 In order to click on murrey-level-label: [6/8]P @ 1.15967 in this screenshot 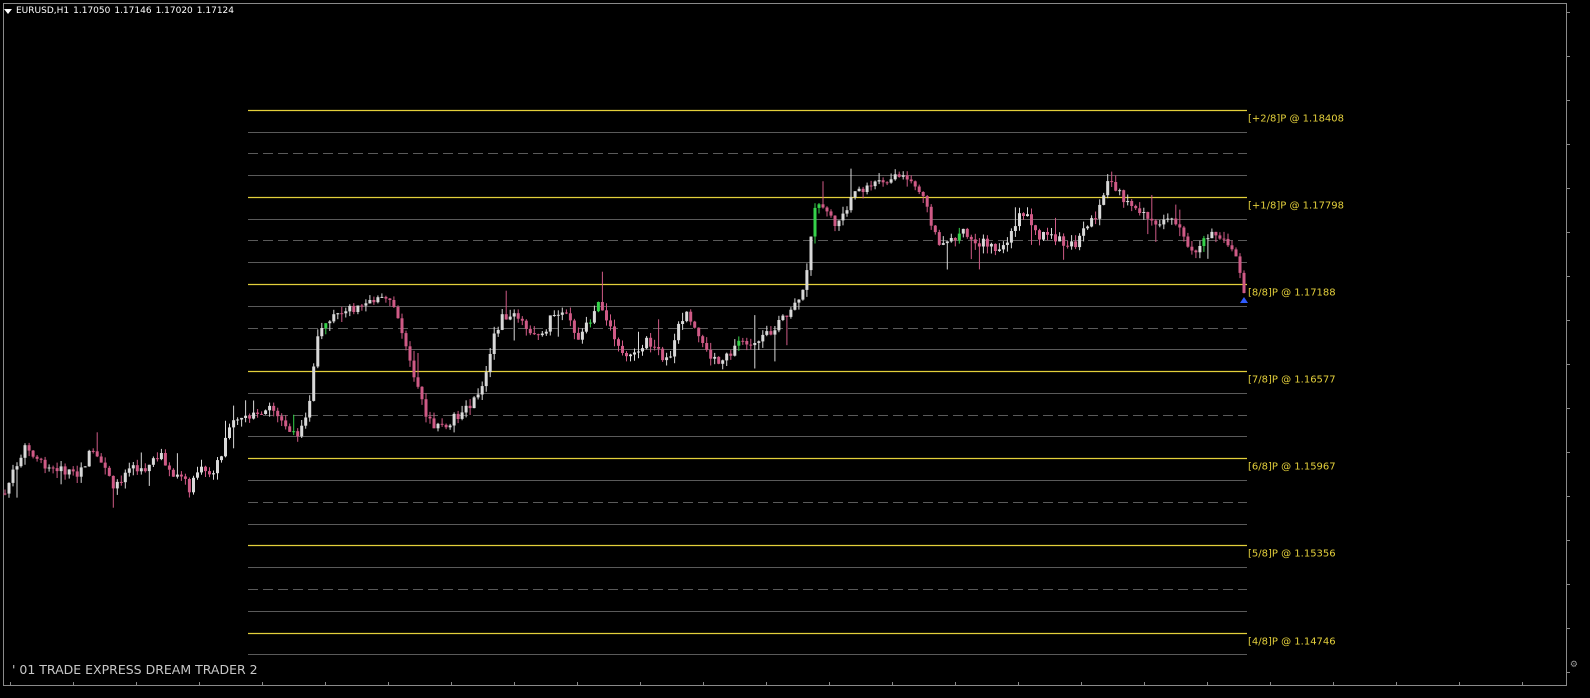, I will do `click(1292, 467)`.